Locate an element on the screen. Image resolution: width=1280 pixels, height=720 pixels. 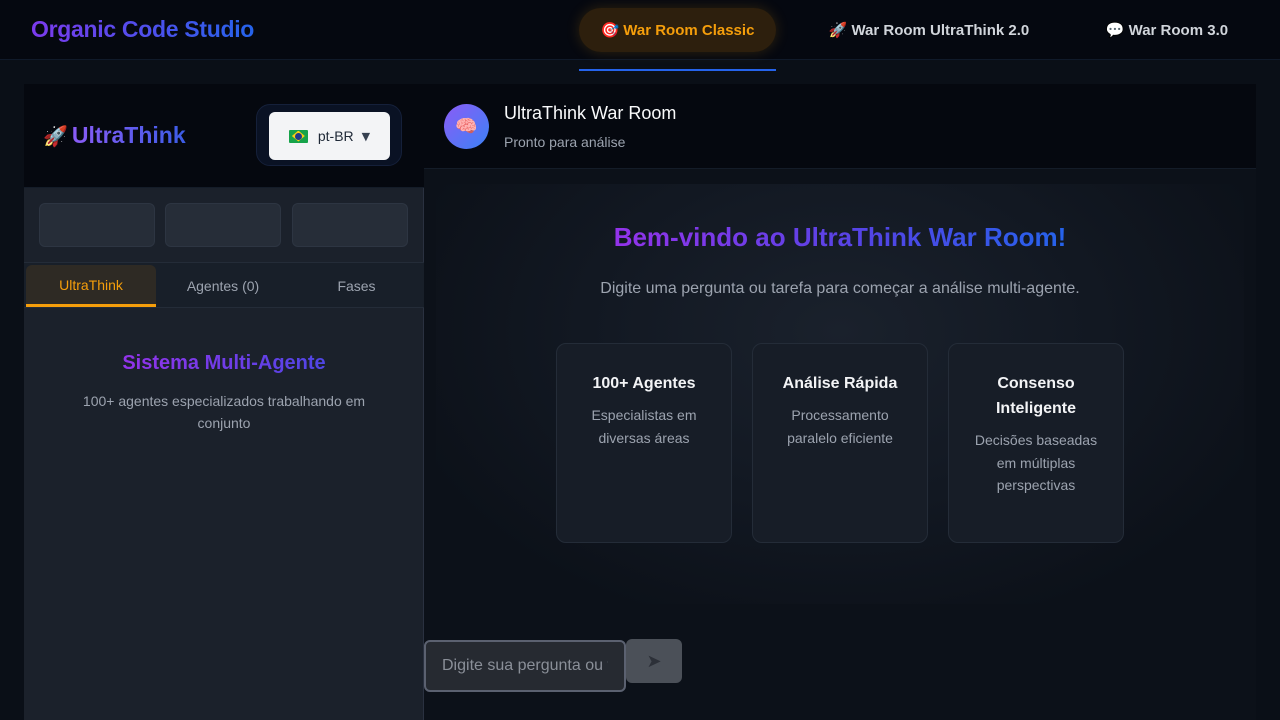
panel-title-text: Sistema Multi-Agente is located at coordinates (224, 363).